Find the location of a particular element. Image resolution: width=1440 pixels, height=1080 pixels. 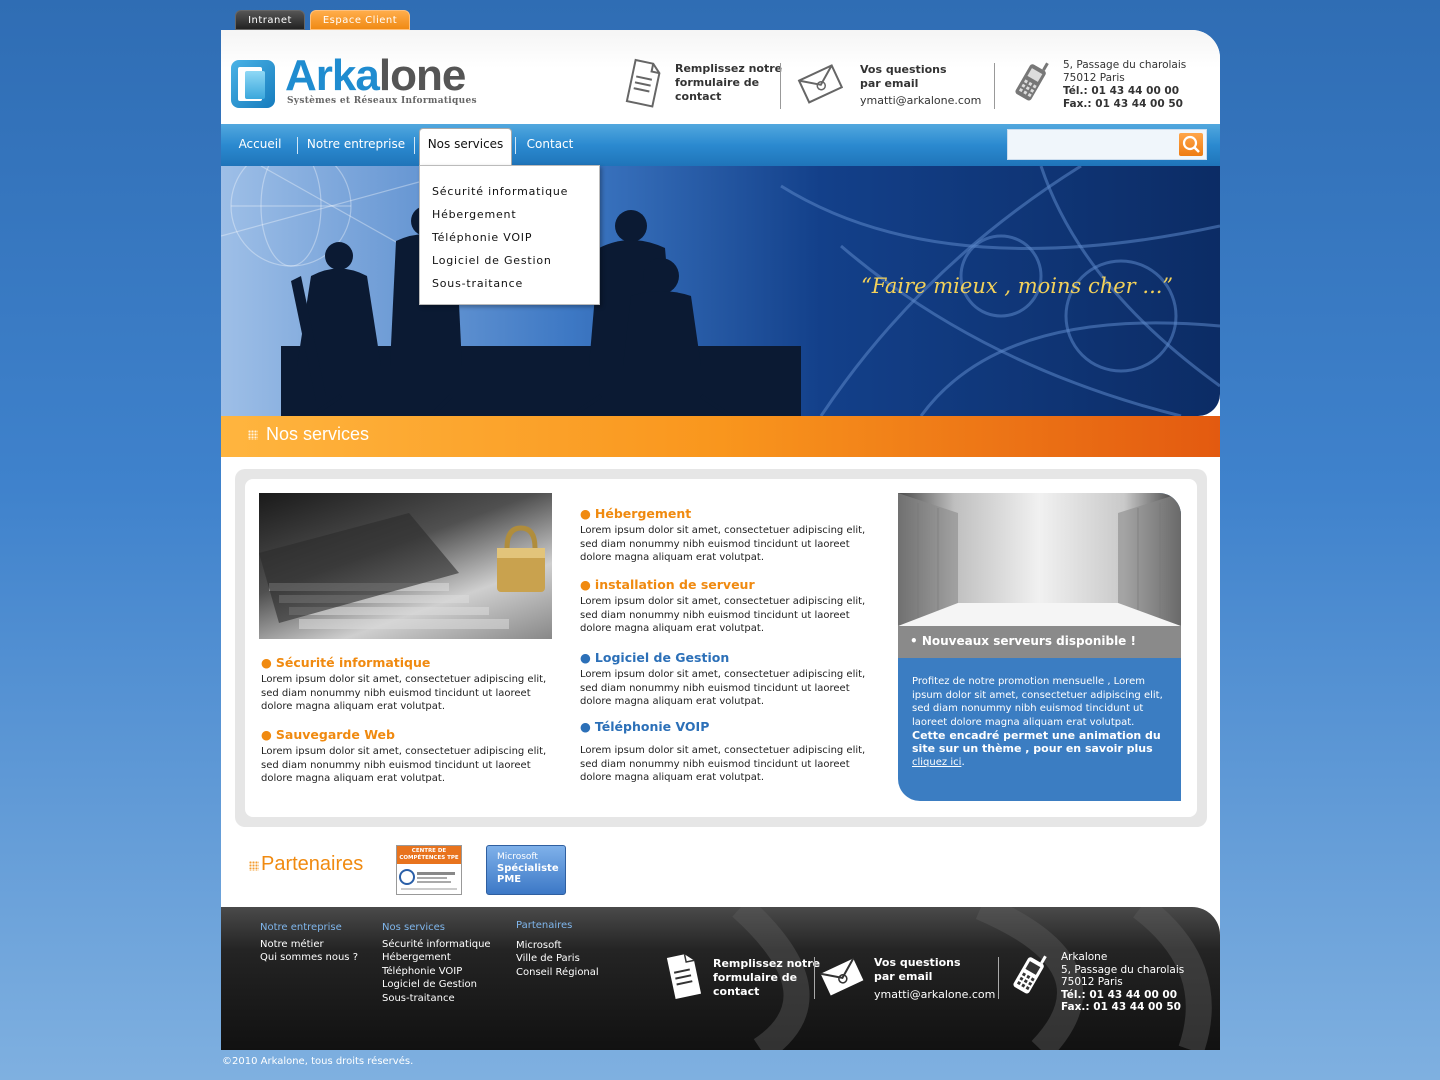

partner-logo-tpe: CENTRE DE COMPÉTENCES TPE is located at coordinates (429, 870).